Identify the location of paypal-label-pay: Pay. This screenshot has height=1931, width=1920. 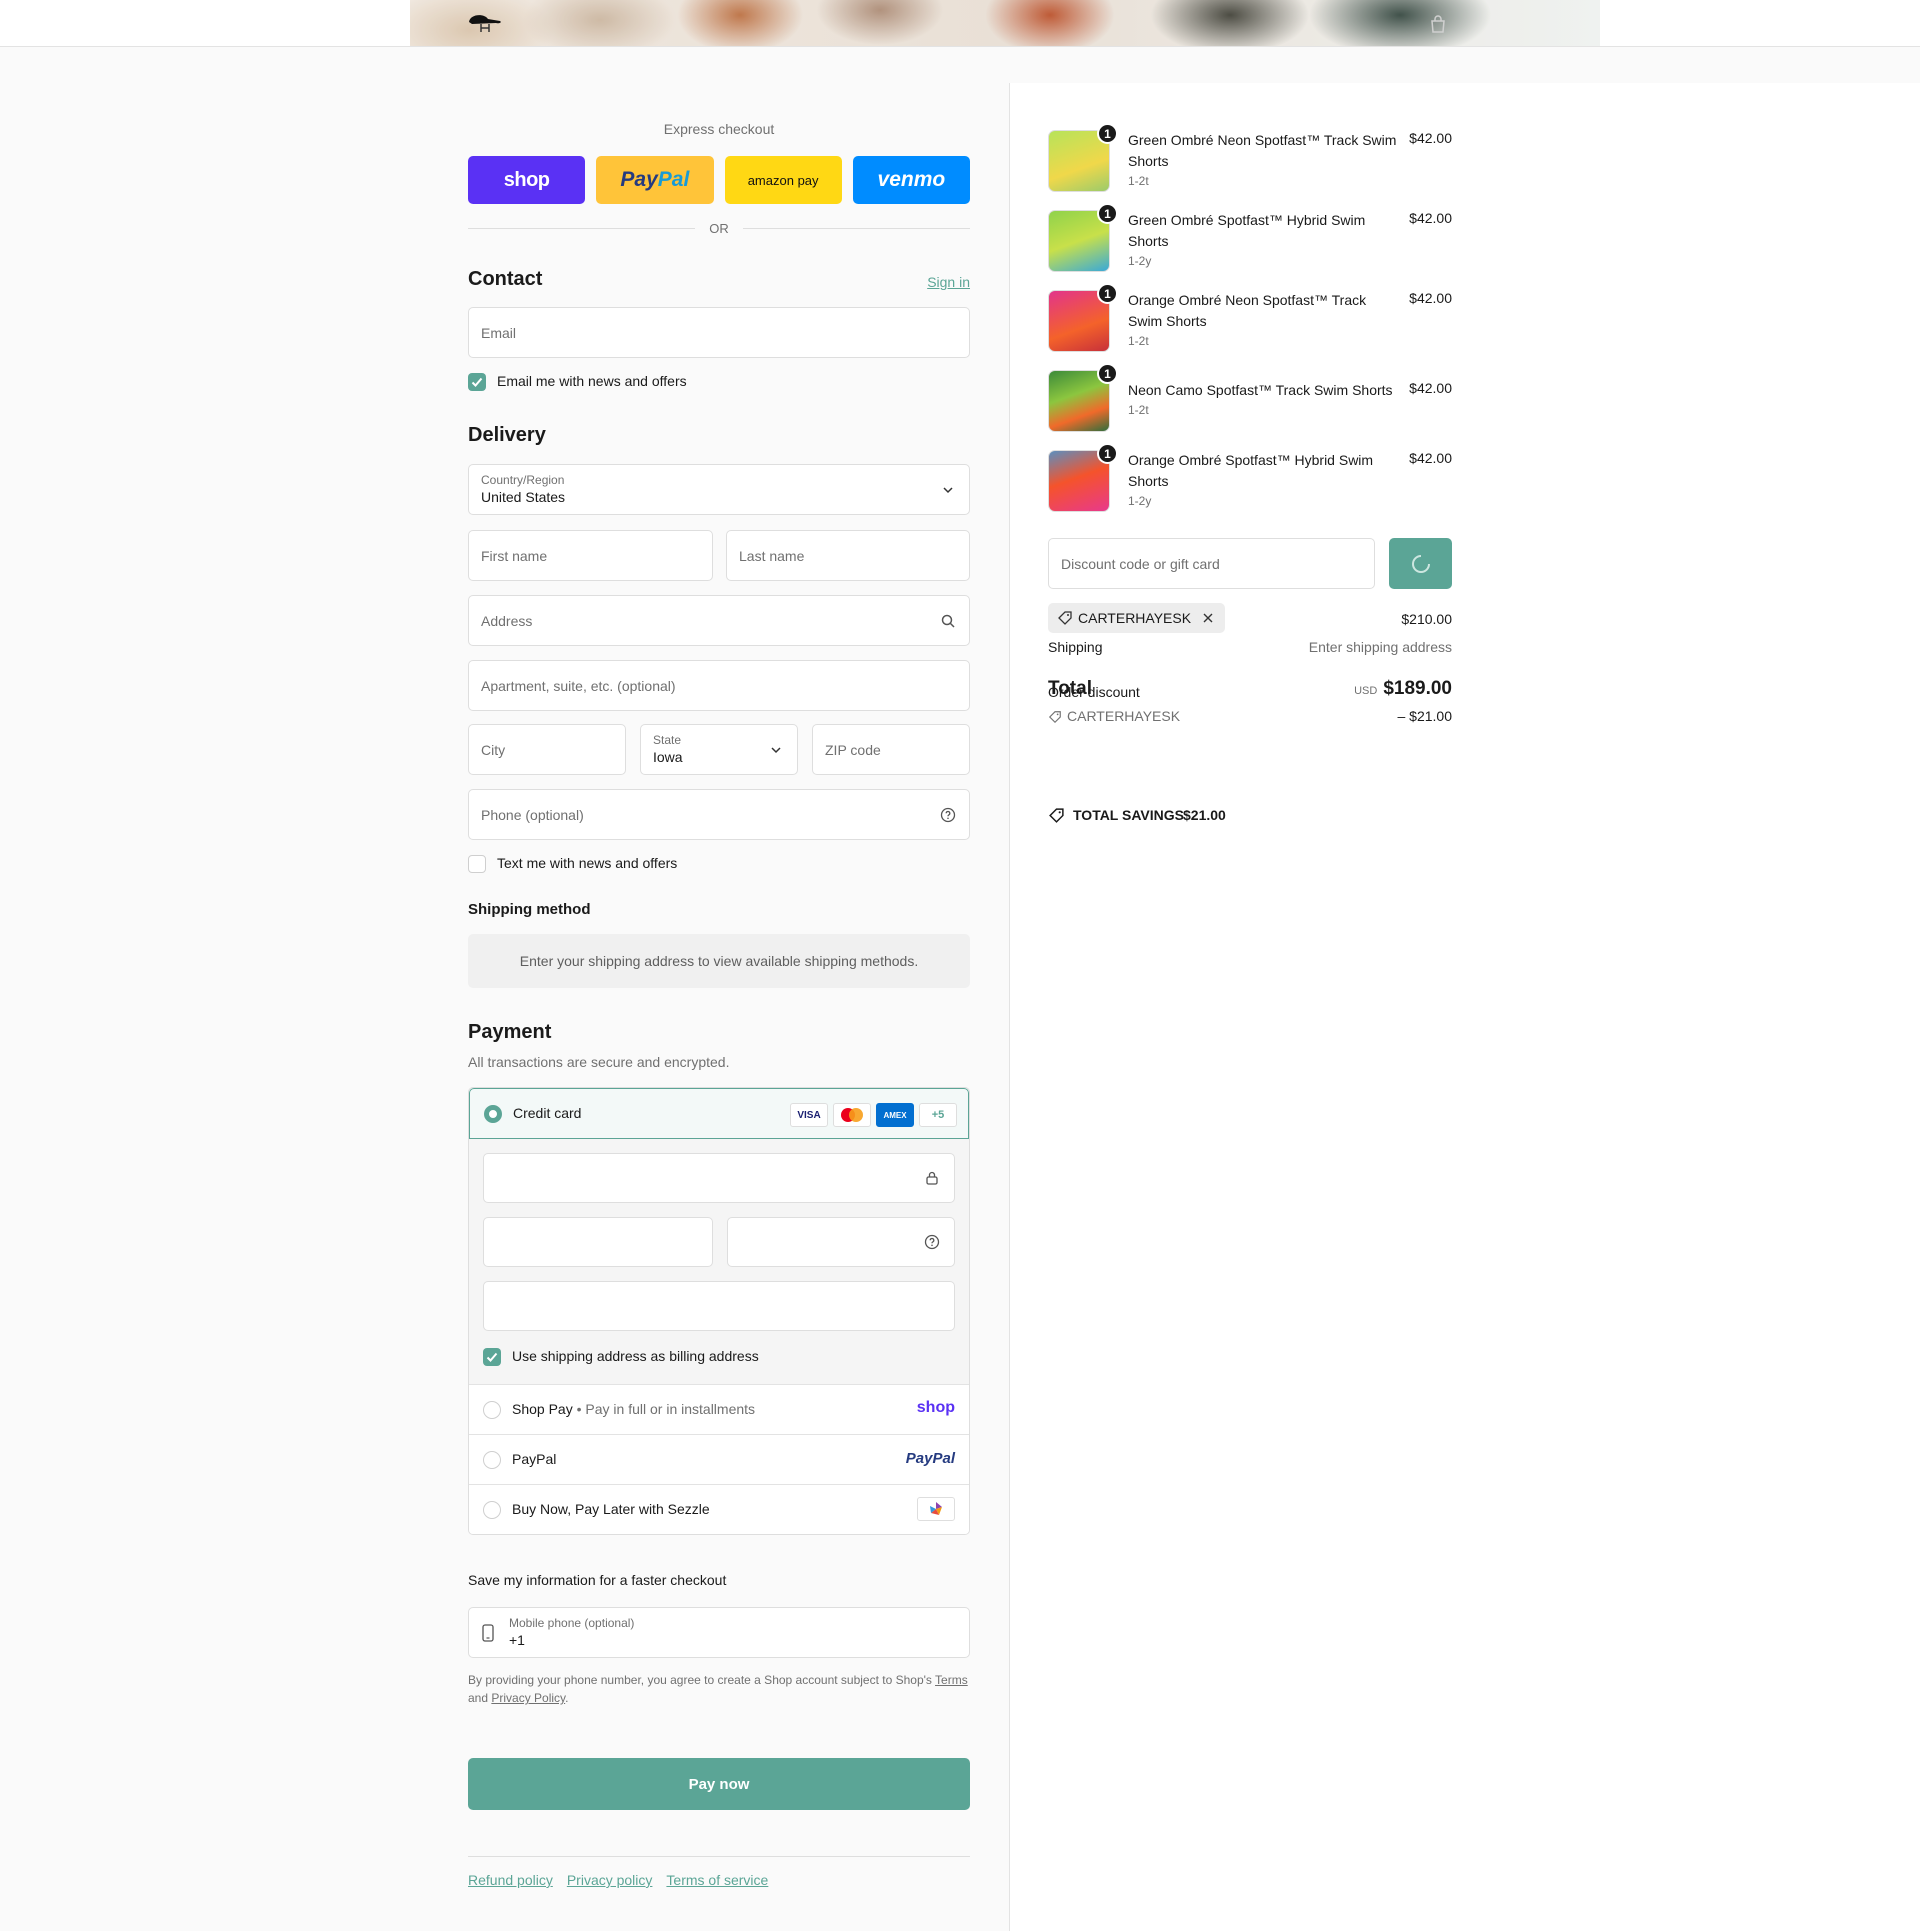
(639, 179).